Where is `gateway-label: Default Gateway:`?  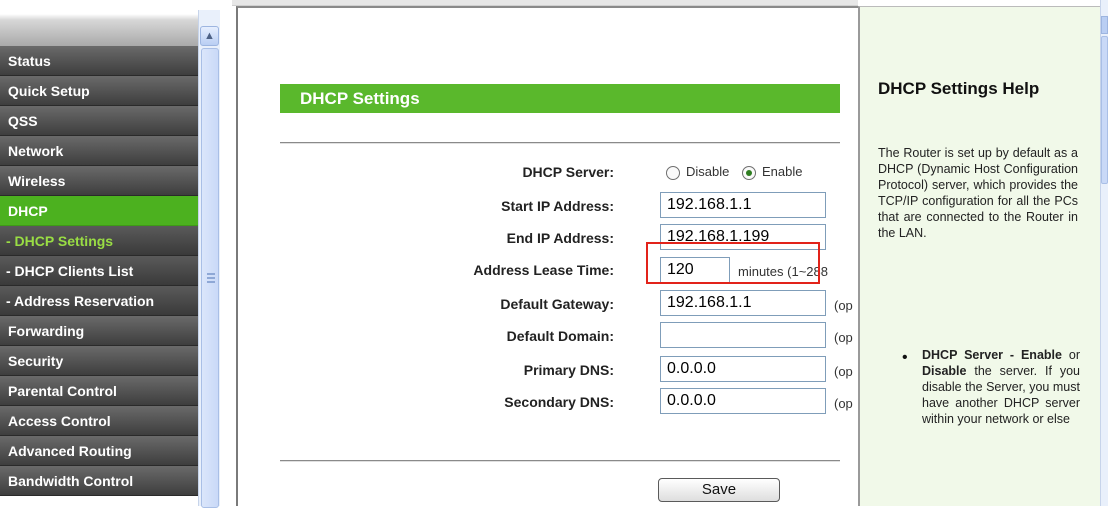
gateway-label: Default Gateway: is located at coordinates (557, 304).